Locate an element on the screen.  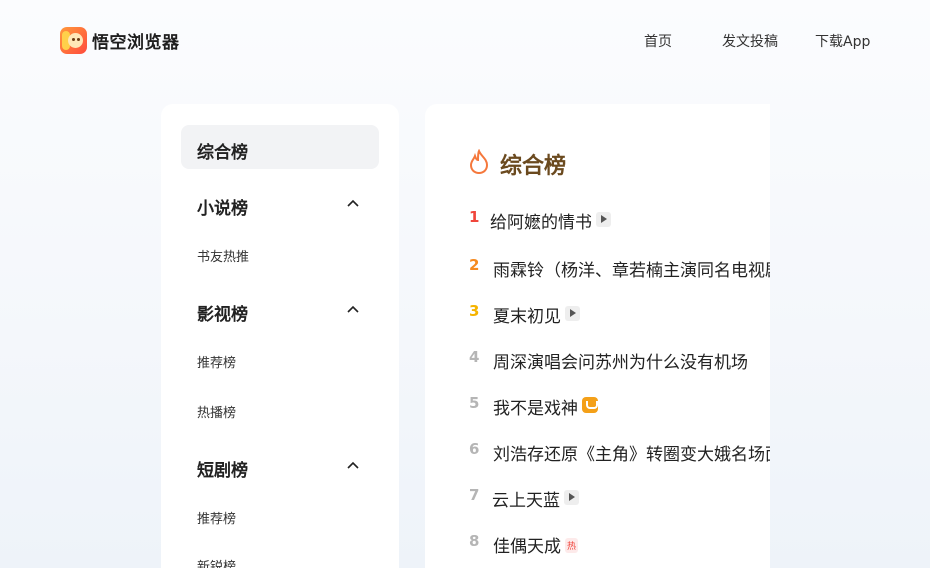
sidebar-item-drama-new: 新锐榜 is located at coordinates (216, 562).